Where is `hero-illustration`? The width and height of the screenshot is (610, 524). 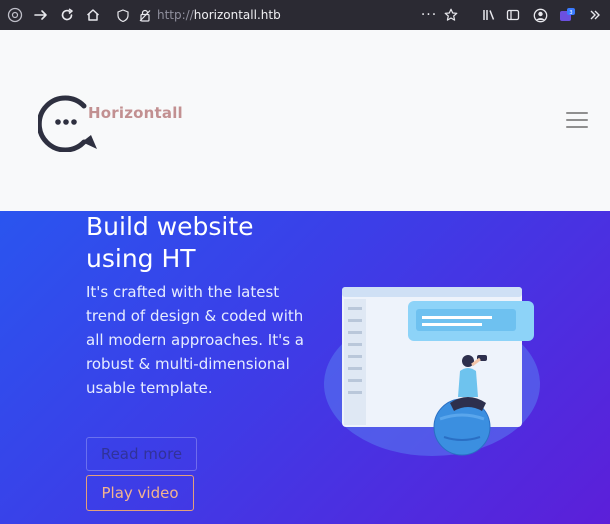 hero-illustration is located at coordinates (432, 371).